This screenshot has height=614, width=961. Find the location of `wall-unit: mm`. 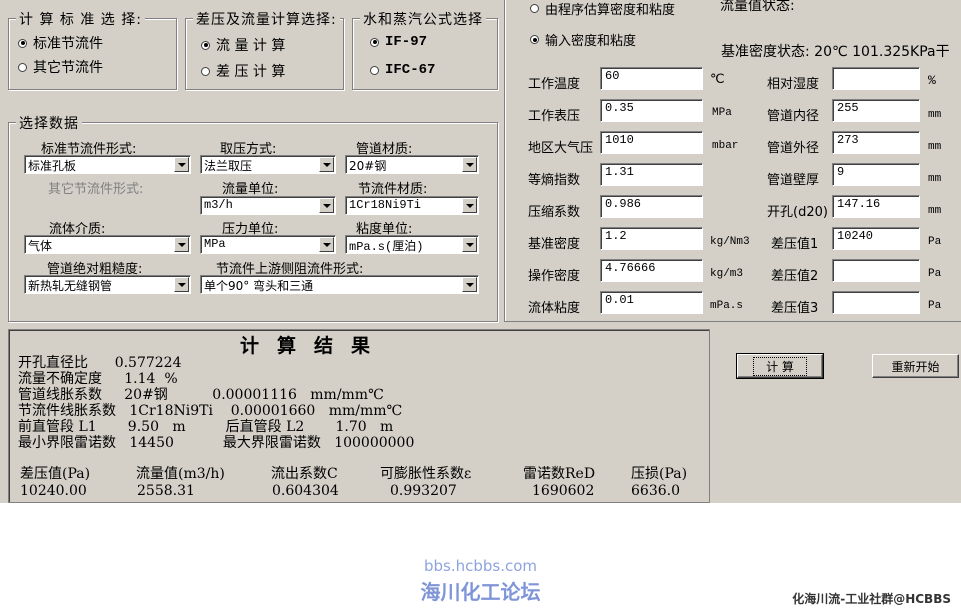

wall-unit: mm is located at coordinates (935, 179).